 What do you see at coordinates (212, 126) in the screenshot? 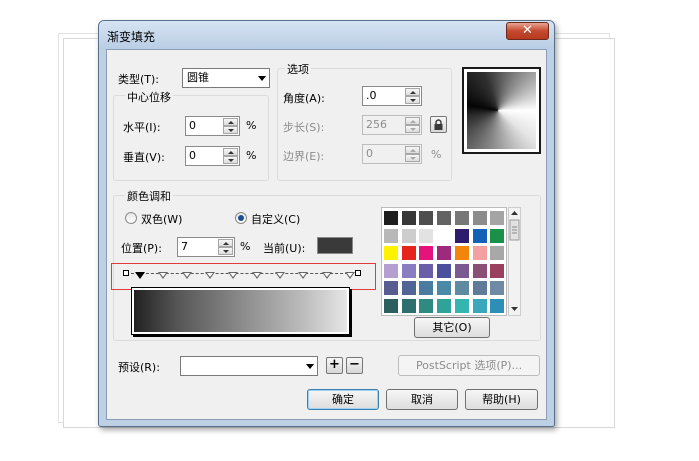
I see `horizontal-offset-input: 0` at bounding box center [212, 126].